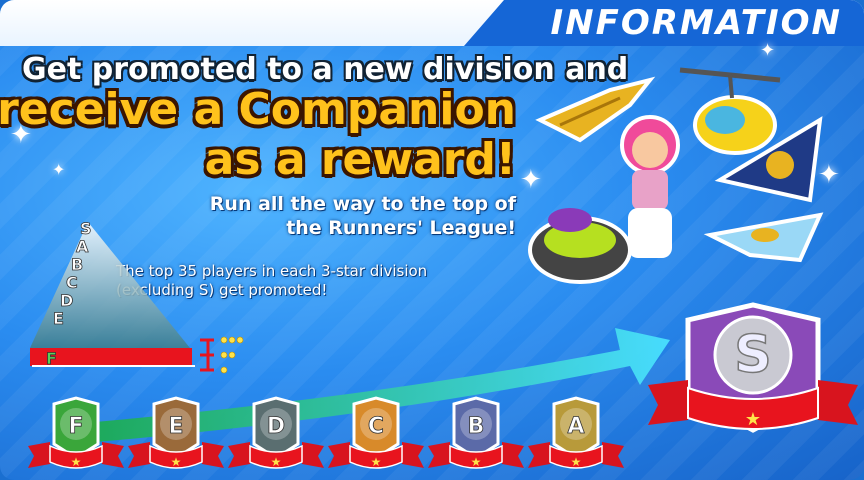  Describe the element at coordinates (476, 426) in the screenshot. I see `division-badge-letter: B` at that location.